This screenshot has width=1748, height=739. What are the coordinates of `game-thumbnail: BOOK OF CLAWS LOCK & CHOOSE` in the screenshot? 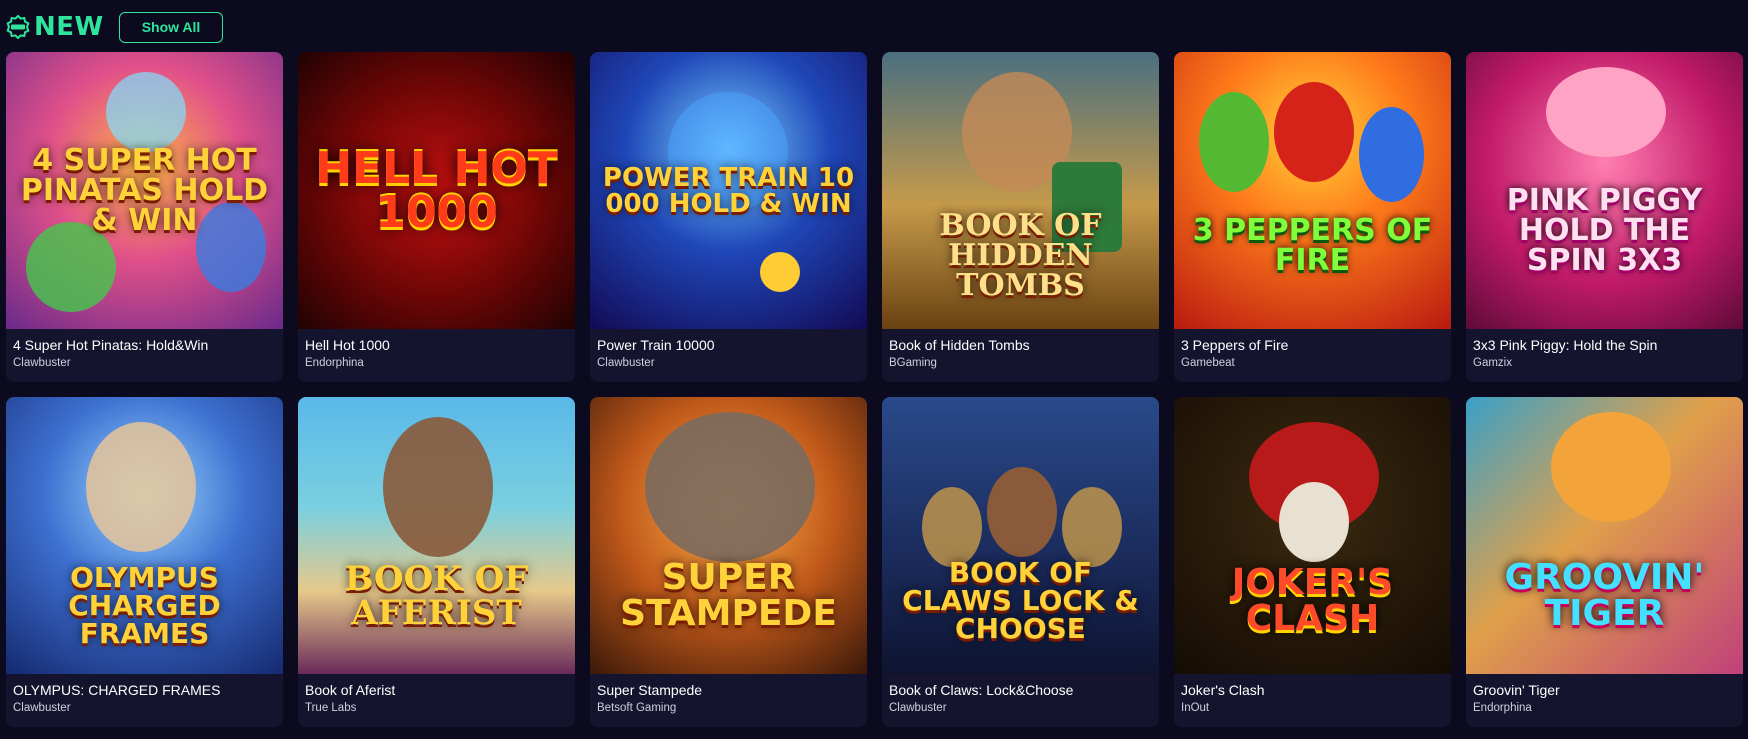 It's located at (1020, 535).